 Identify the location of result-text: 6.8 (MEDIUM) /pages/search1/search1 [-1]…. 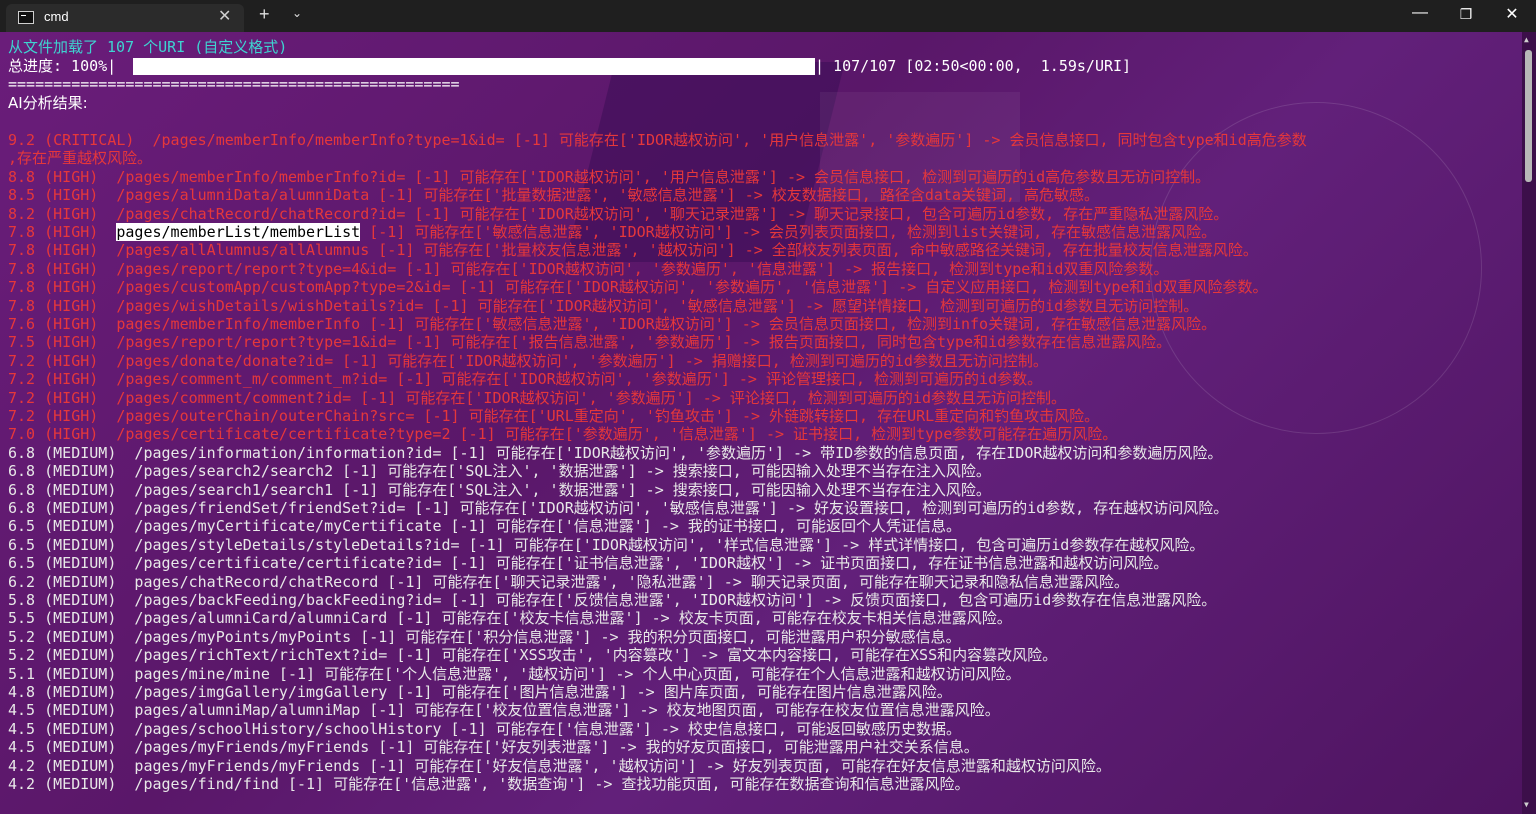
(499, 489).